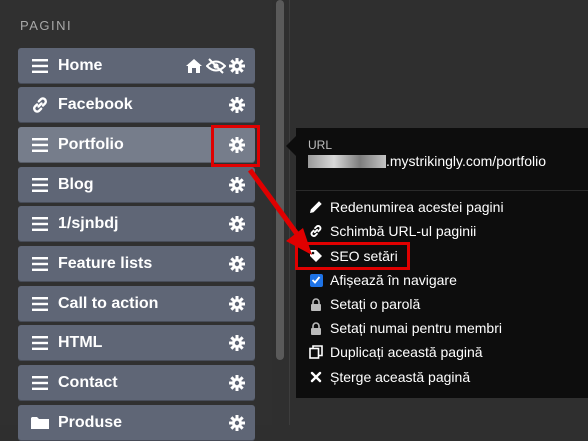  What do you see at coordinates (136, 343) in the screenshot?
I see `sidebar-item-html: HTML` at bounding box center [136, 343].